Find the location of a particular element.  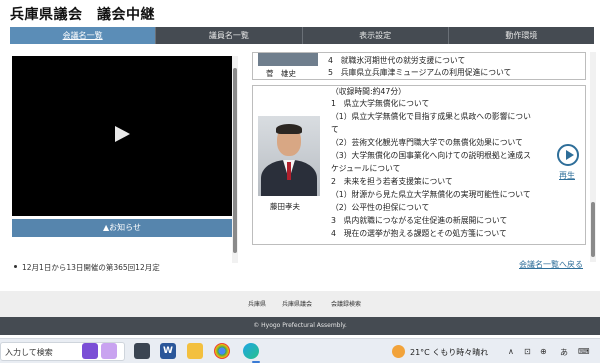

right-scrollbar is located at coordinates (593, 157).